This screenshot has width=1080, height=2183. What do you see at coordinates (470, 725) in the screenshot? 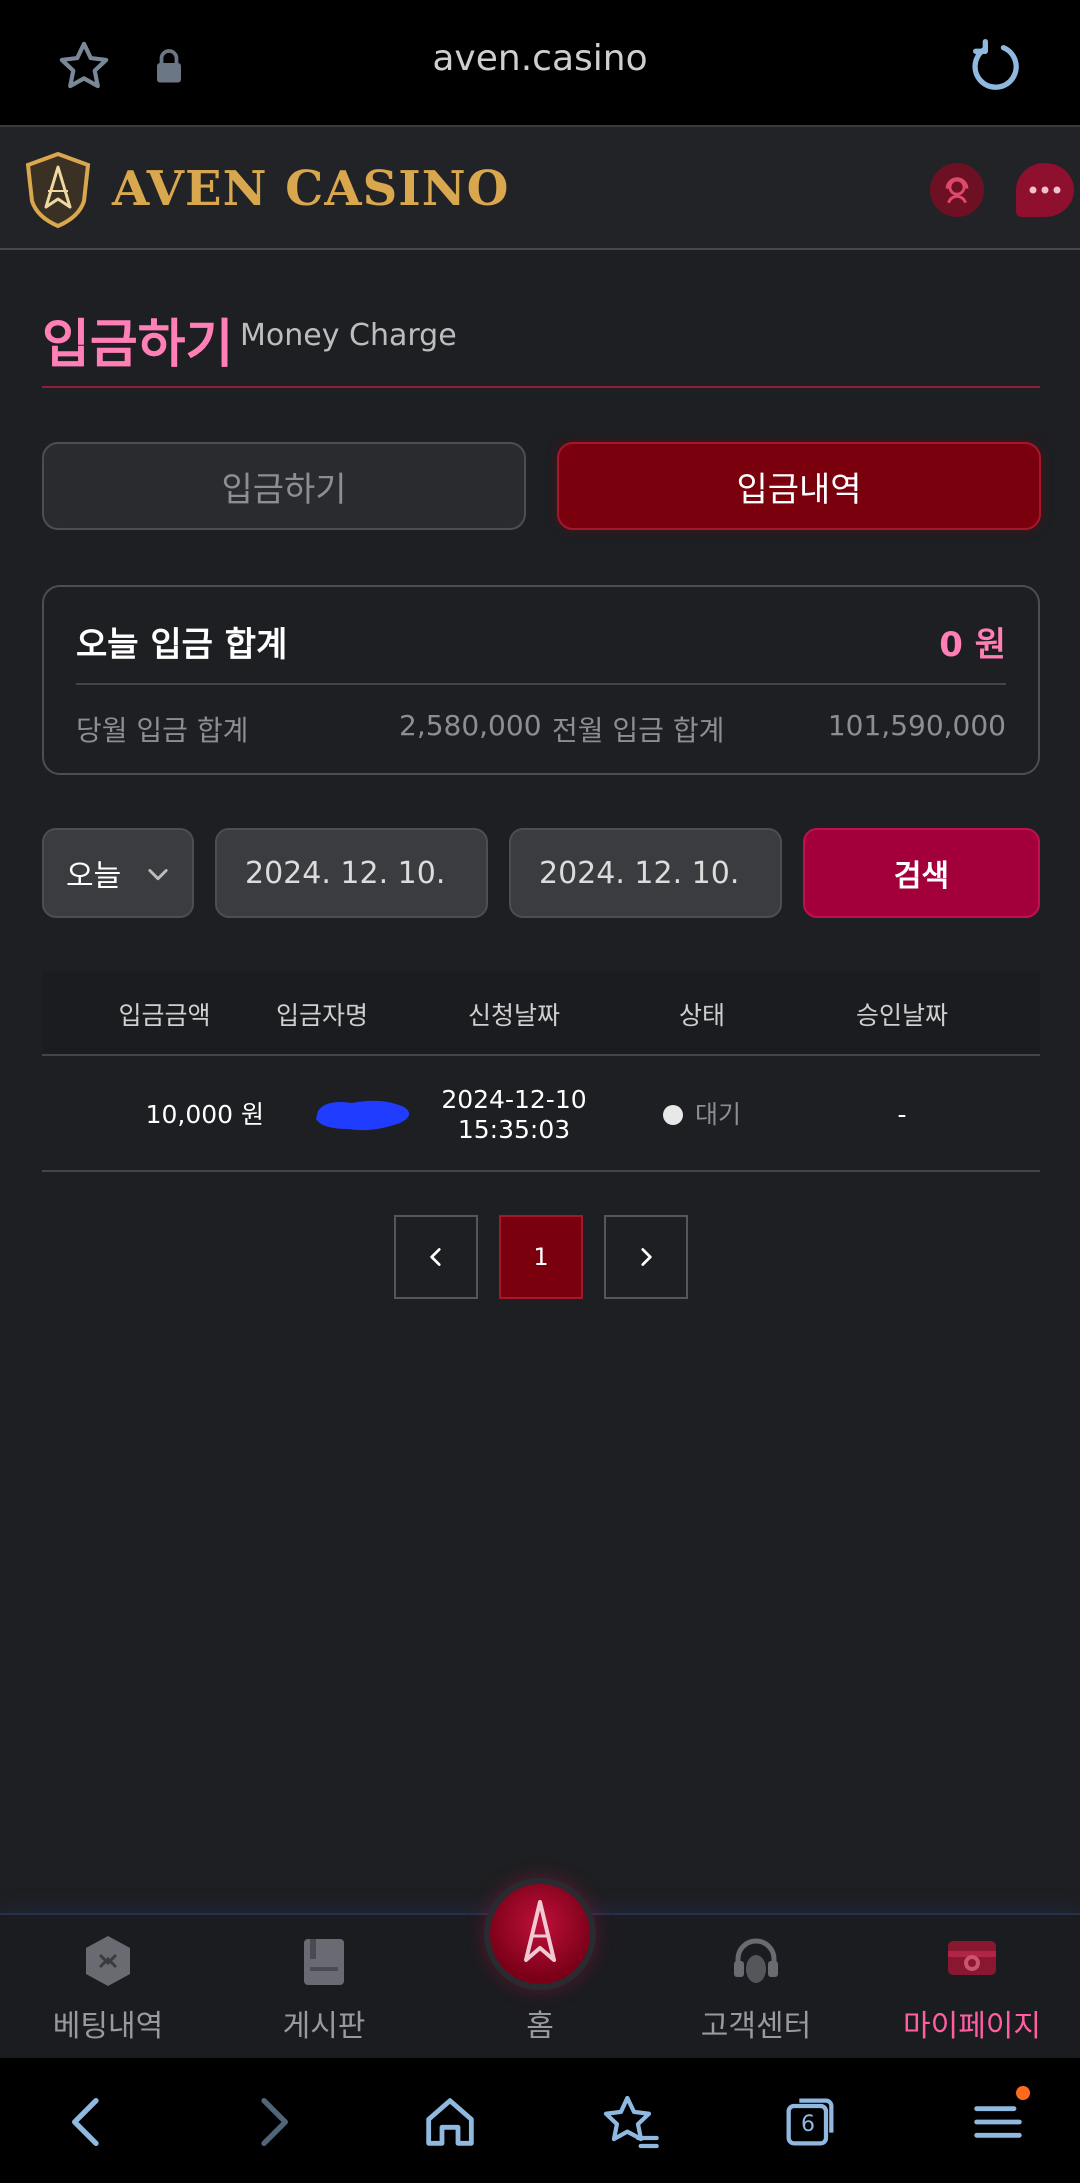
I see `month-total-value: 2,580,000` at bounding box center [470, 725].